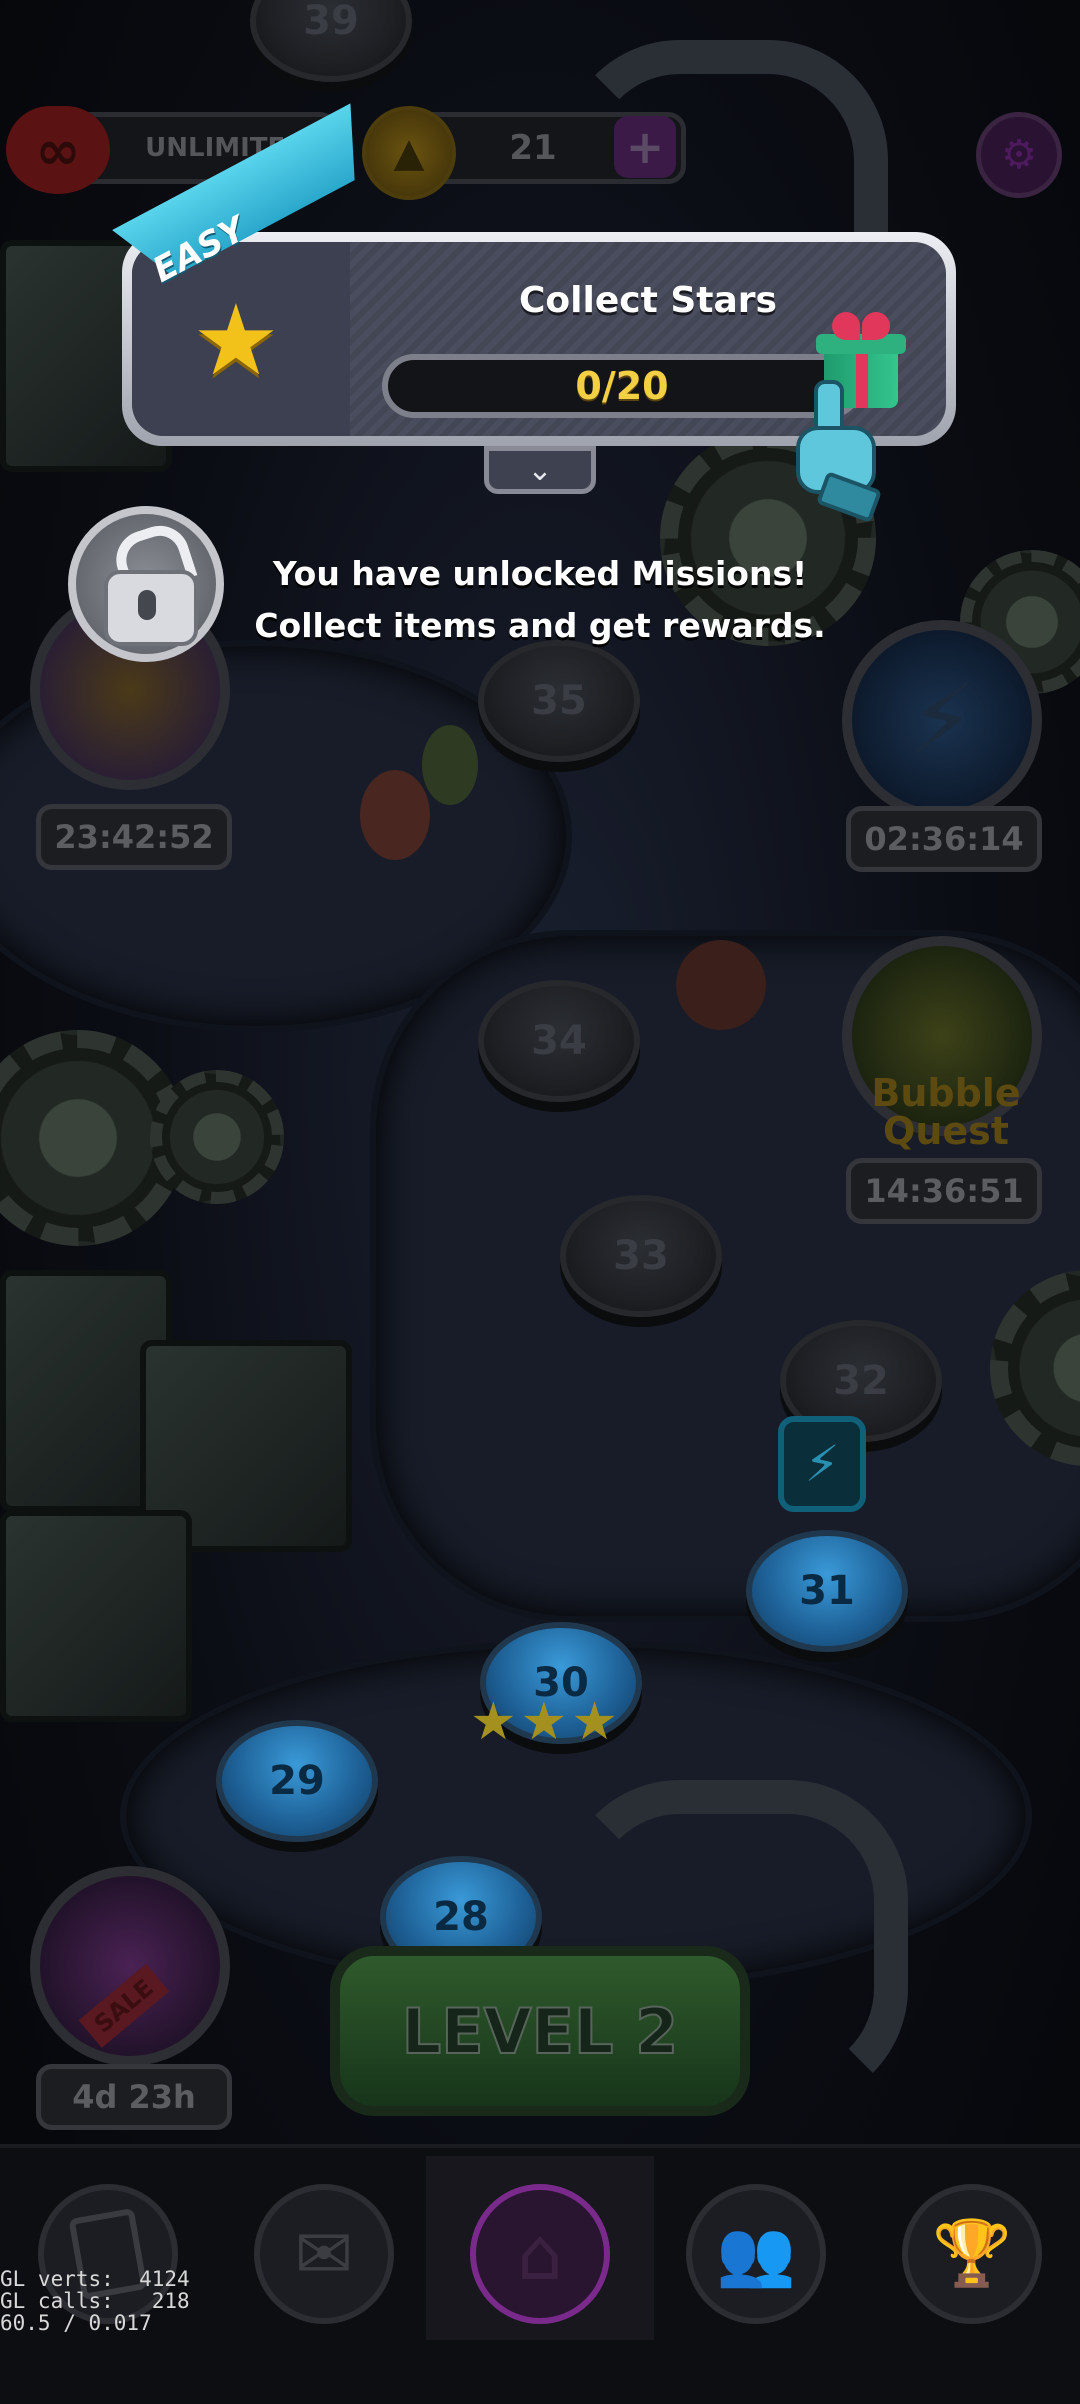 The width and height of the screenshot is (1080, 2404). Describe the element at coordinates (540, 470) in the screenshot. I see `chevron-down-icon: ⌄` at that location.